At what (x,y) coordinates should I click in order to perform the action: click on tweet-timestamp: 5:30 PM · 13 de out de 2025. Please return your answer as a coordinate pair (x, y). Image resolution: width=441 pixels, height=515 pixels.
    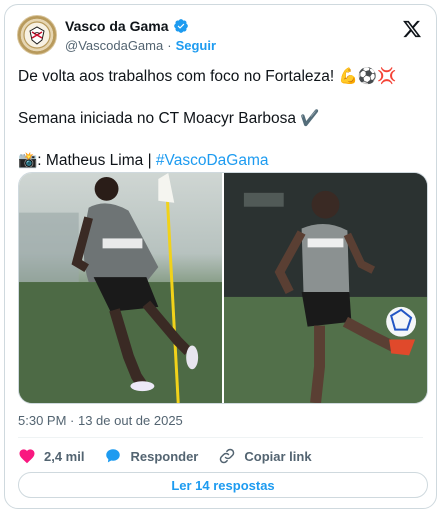
    Looking at the image, I should click on (100, 420).